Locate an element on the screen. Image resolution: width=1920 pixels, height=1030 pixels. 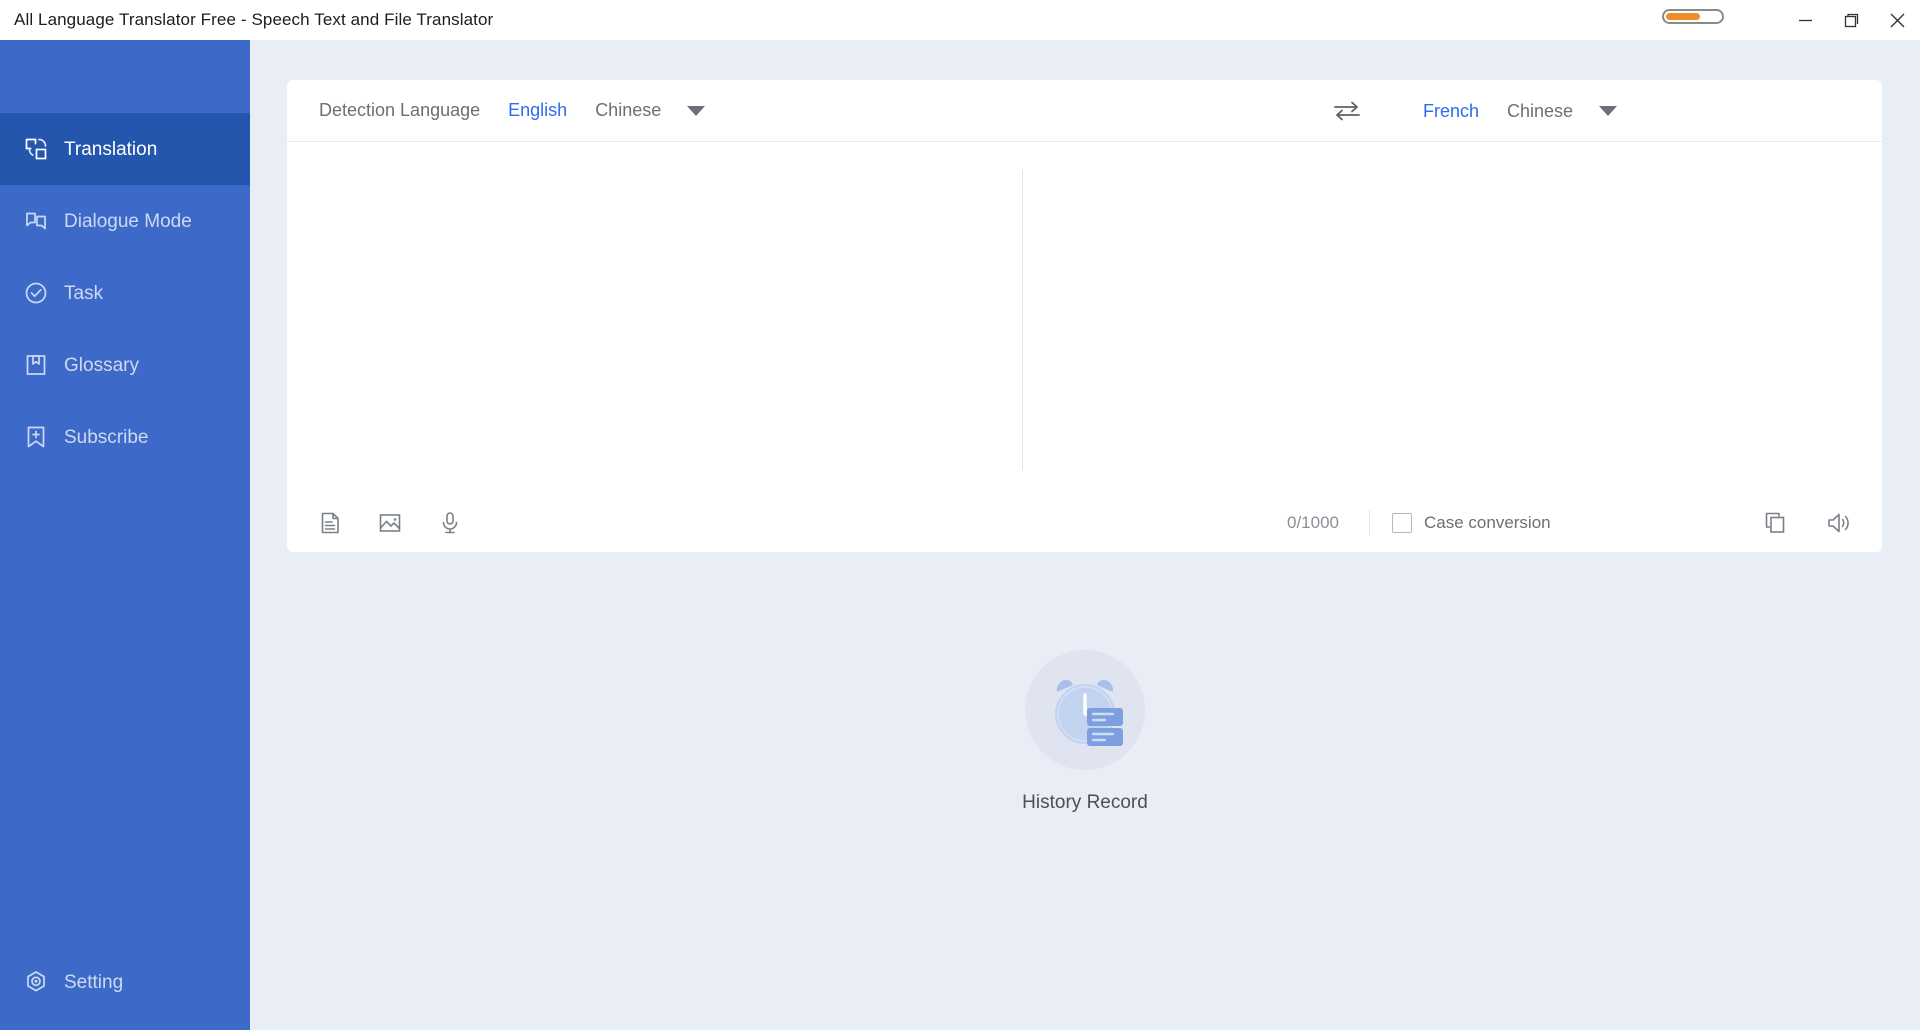
sidebar-item-setting: Setting is located at coordinates (125, 982).